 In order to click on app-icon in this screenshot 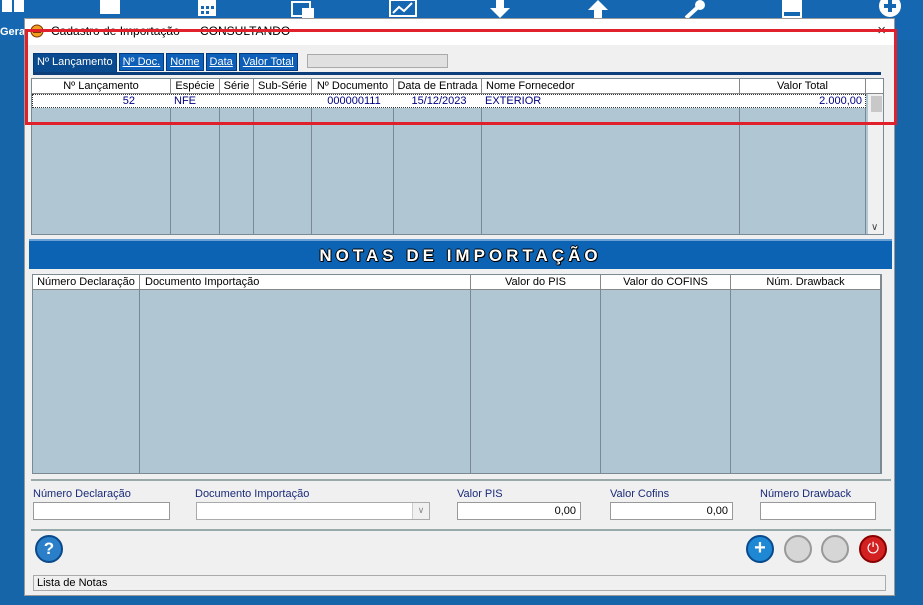, I will do `click(37, 31)`.